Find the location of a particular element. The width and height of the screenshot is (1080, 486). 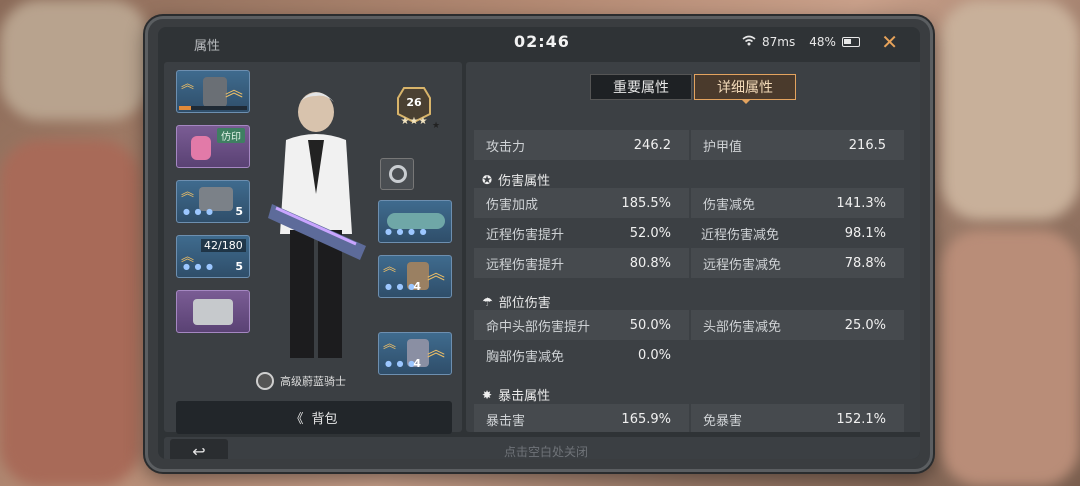

bag-button: 《 背包 is located at coordinates (314, 417).